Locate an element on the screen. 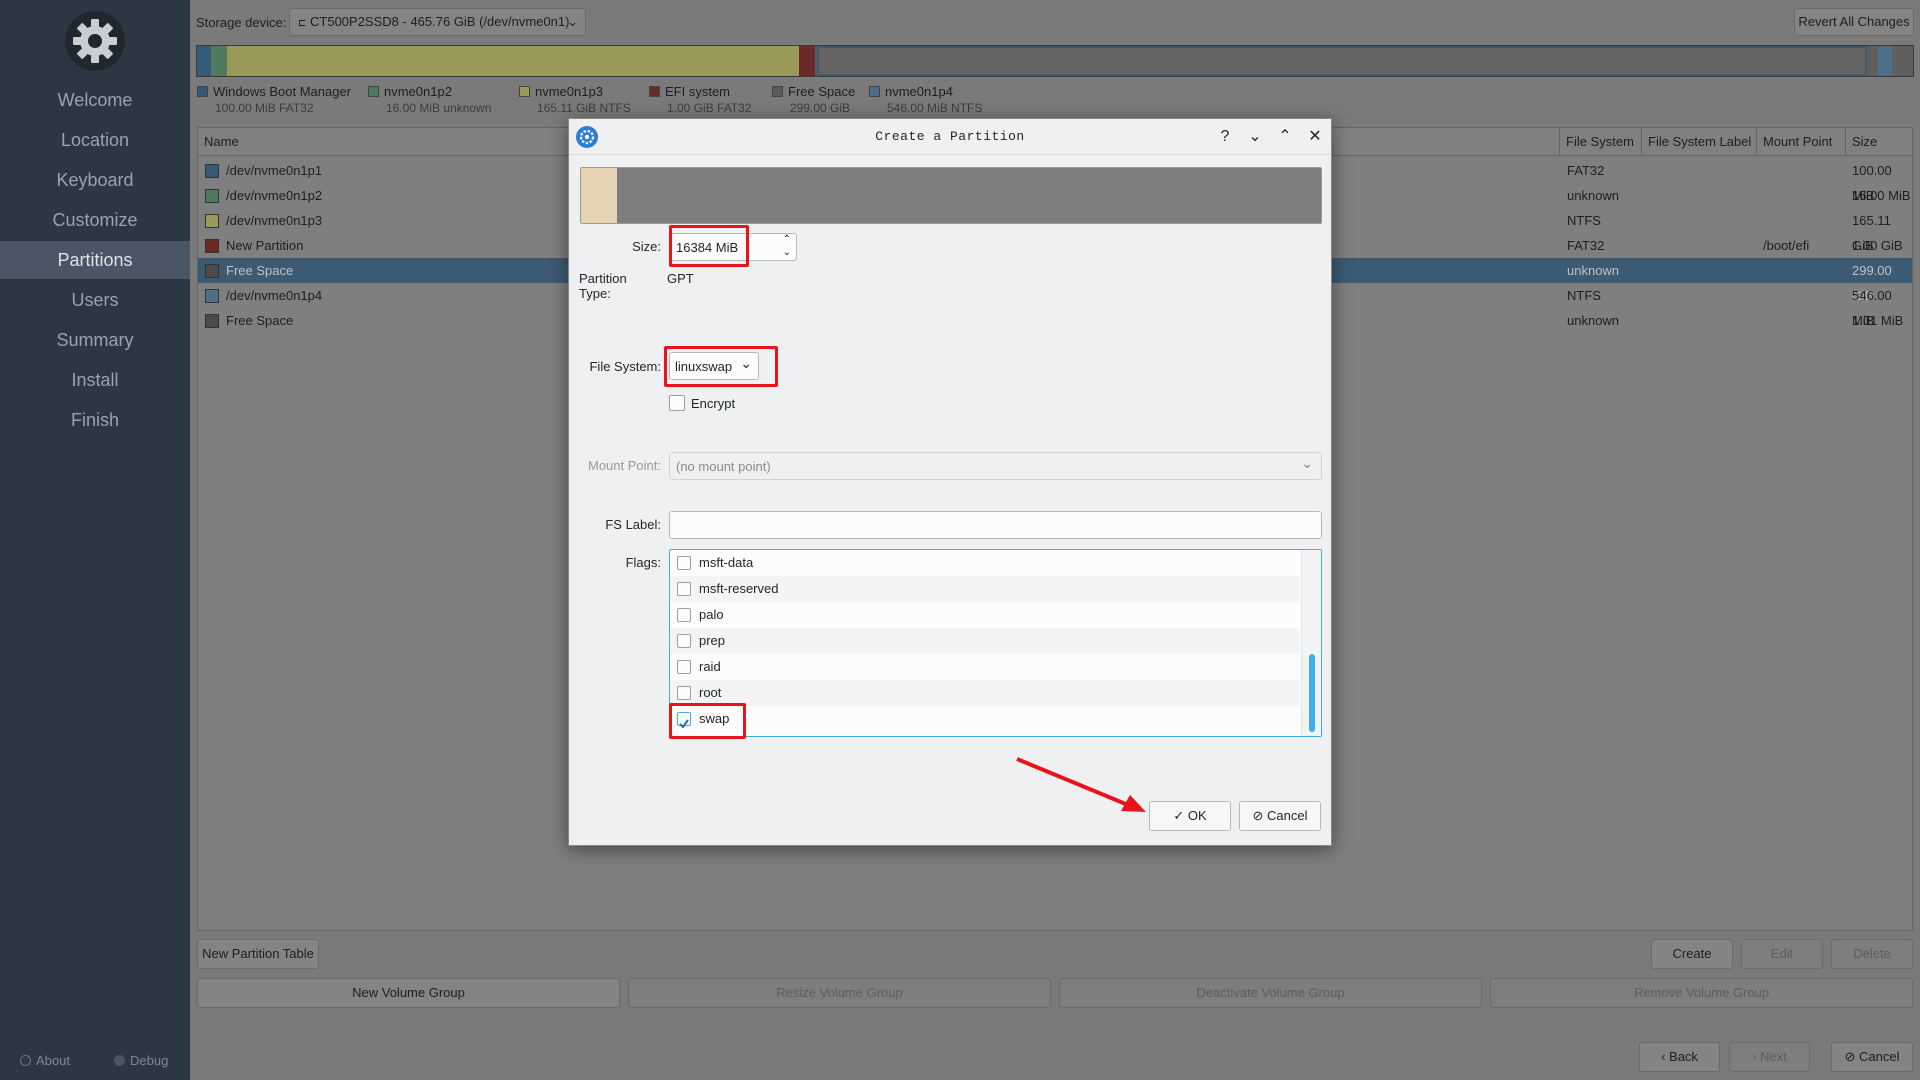 This screenshot has height=1080, width=1920. flag-name: msft-reserved is located at coordinates (739, 588).